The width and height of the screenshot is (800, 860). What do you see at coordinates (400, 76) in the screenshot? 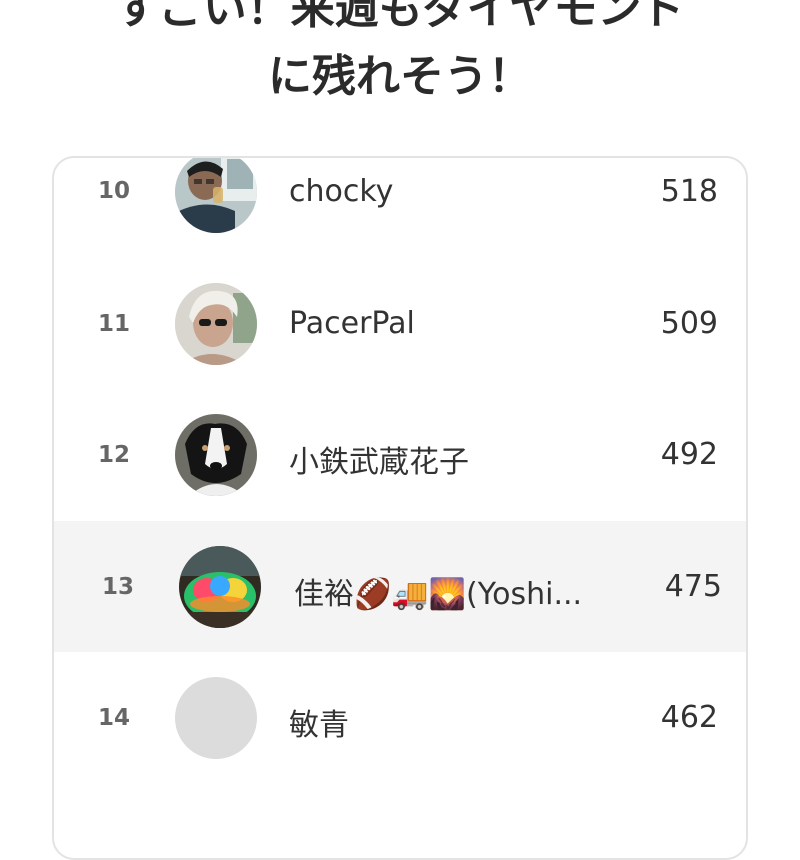
I see `headline-line-2: に残れそう！` at bounding box center [400, 76].